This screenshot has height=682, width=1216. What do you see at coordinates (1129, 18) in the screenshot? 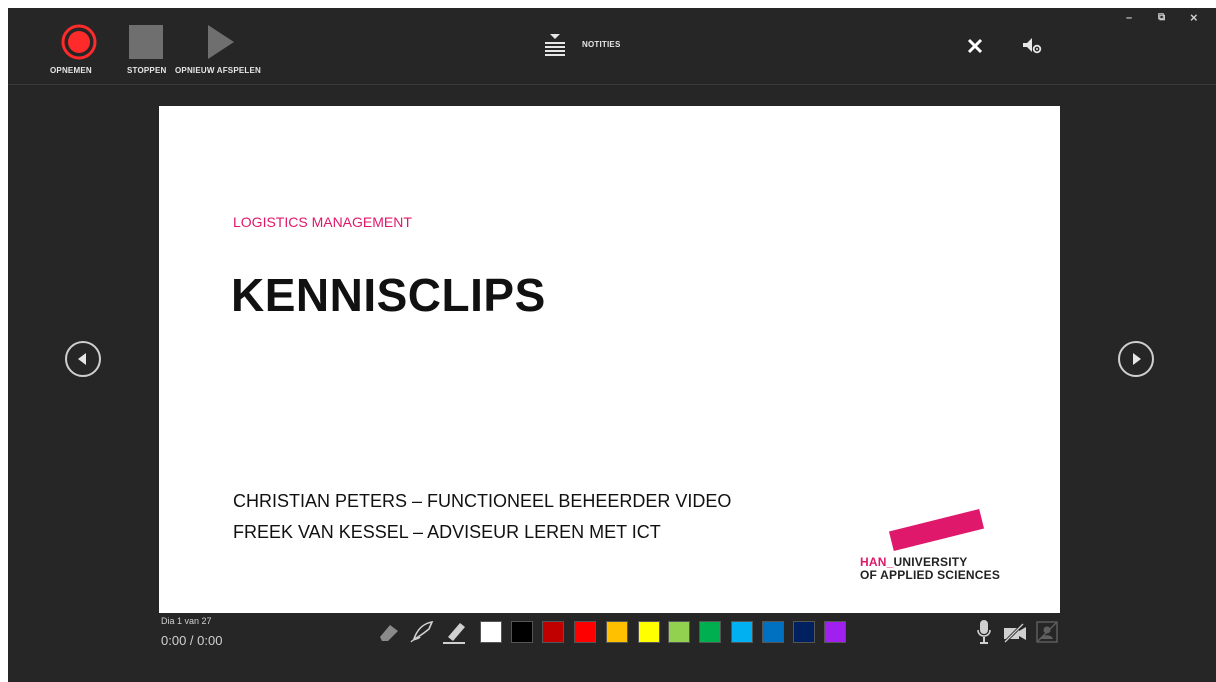
I see `minimize-button: –` at bounding box center [1129, 18].